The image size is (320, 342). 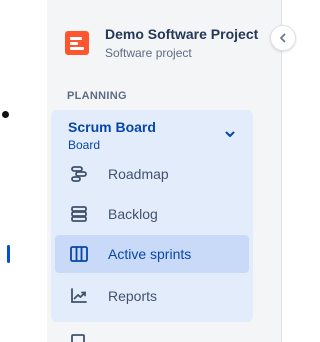 What do you see at coordinates (79, 295) in the screenshot?
I see `reports-icon` at bounding box center [79, 295].